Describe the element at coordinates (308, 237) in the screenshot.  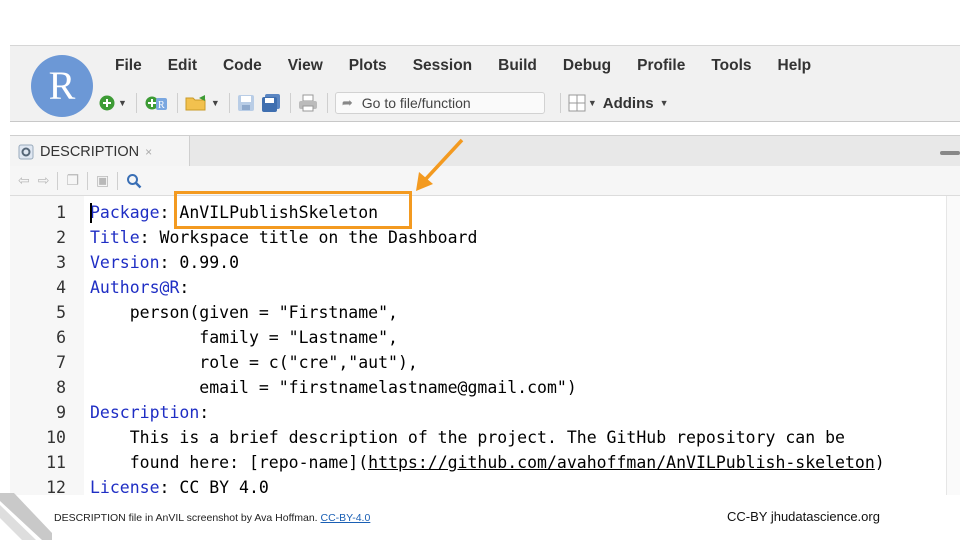
I see `code-segment: : Workspace title on the Dashboard` at that location.